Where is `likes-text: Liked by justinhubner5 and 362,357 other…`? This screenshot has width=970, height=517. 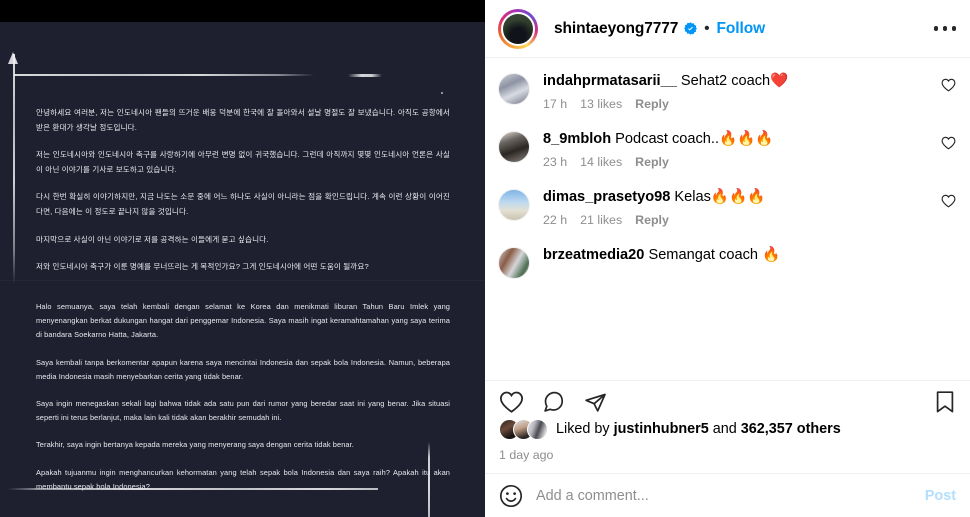
likes-text: Liked by justinhubner5 and 362,357 other… is located at coordinates (698, 429).